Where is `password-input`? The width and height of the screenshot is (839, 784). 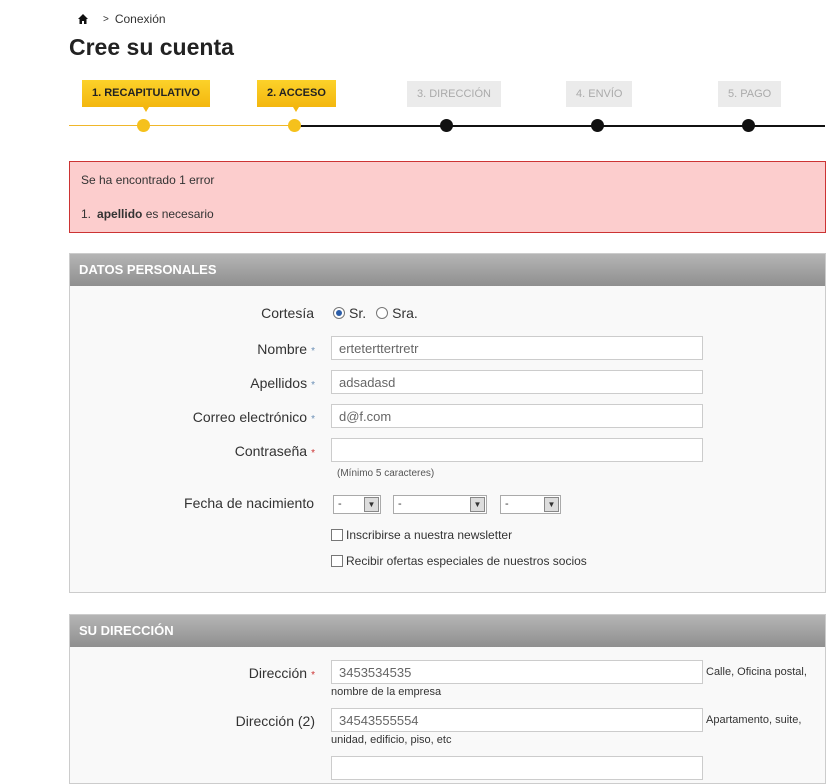 password-input is located at coordinates (517, 450).